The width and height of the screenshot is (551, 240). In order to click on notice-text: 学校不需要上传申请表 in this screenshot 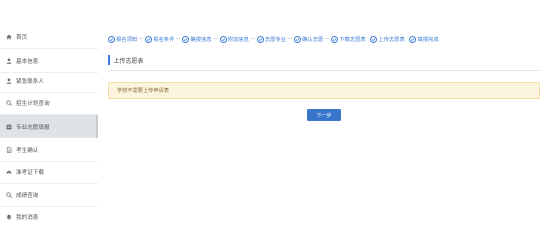, I will do `click(143, 91)`.